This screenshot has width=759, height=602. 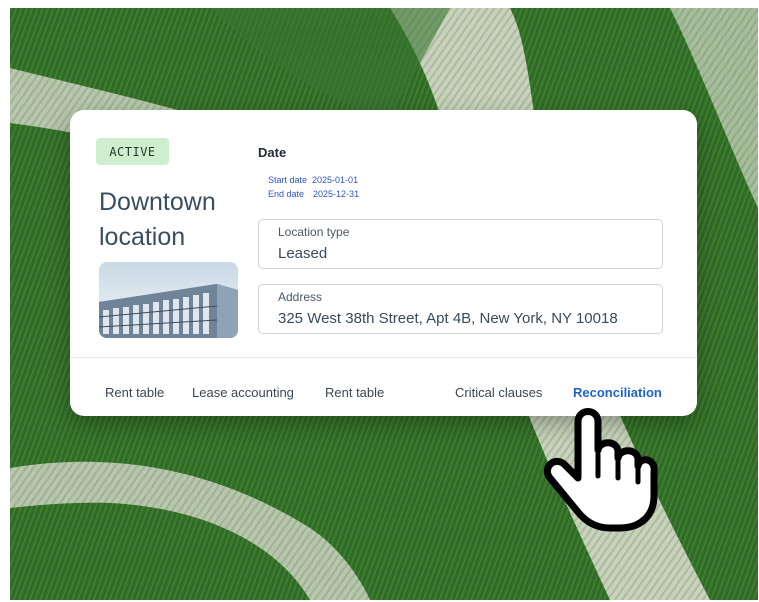 What do you see at coordinates (354, 392) in the screenshot?
I see `tab-rent-table-2: Rent table` at bounding box center [354, 392].